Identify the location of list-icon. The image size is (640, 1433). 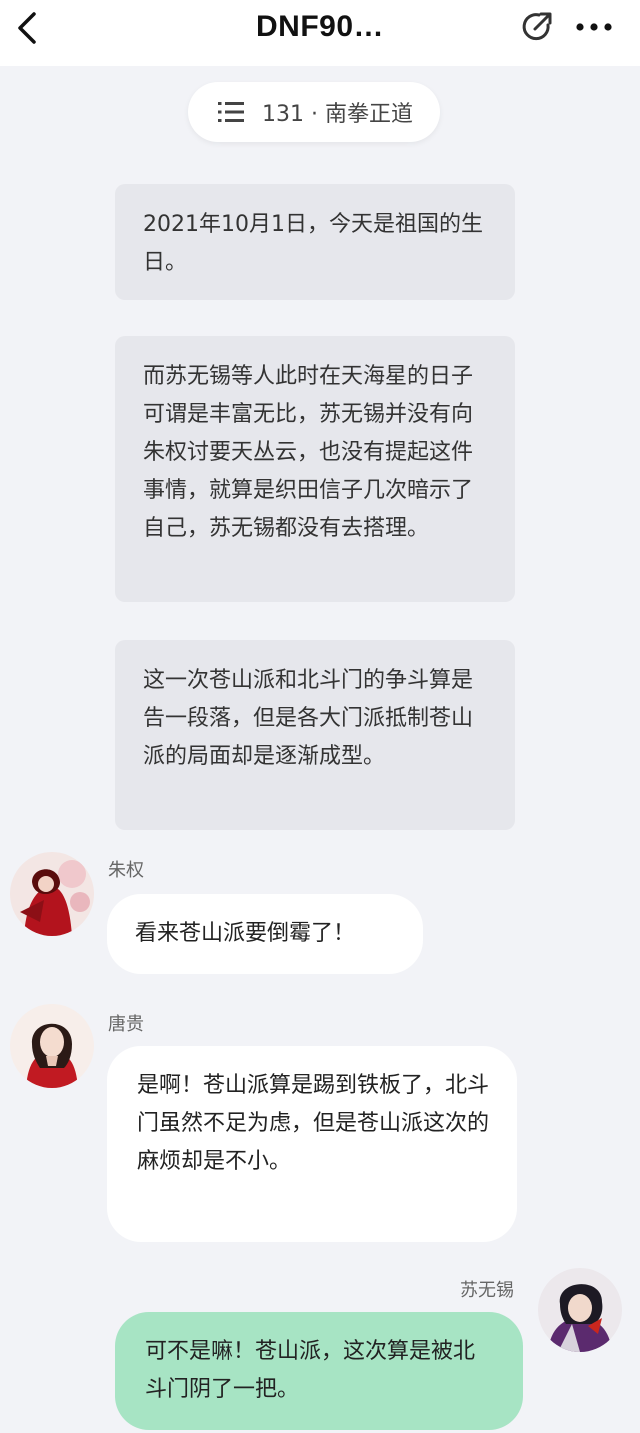
(231, 112).